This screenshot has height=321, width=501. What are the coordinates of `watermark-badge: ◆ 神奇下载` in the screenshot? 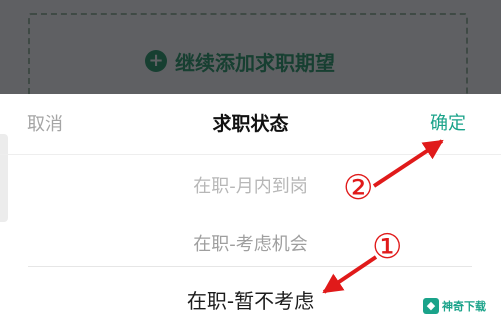 It's located at (459, 306).